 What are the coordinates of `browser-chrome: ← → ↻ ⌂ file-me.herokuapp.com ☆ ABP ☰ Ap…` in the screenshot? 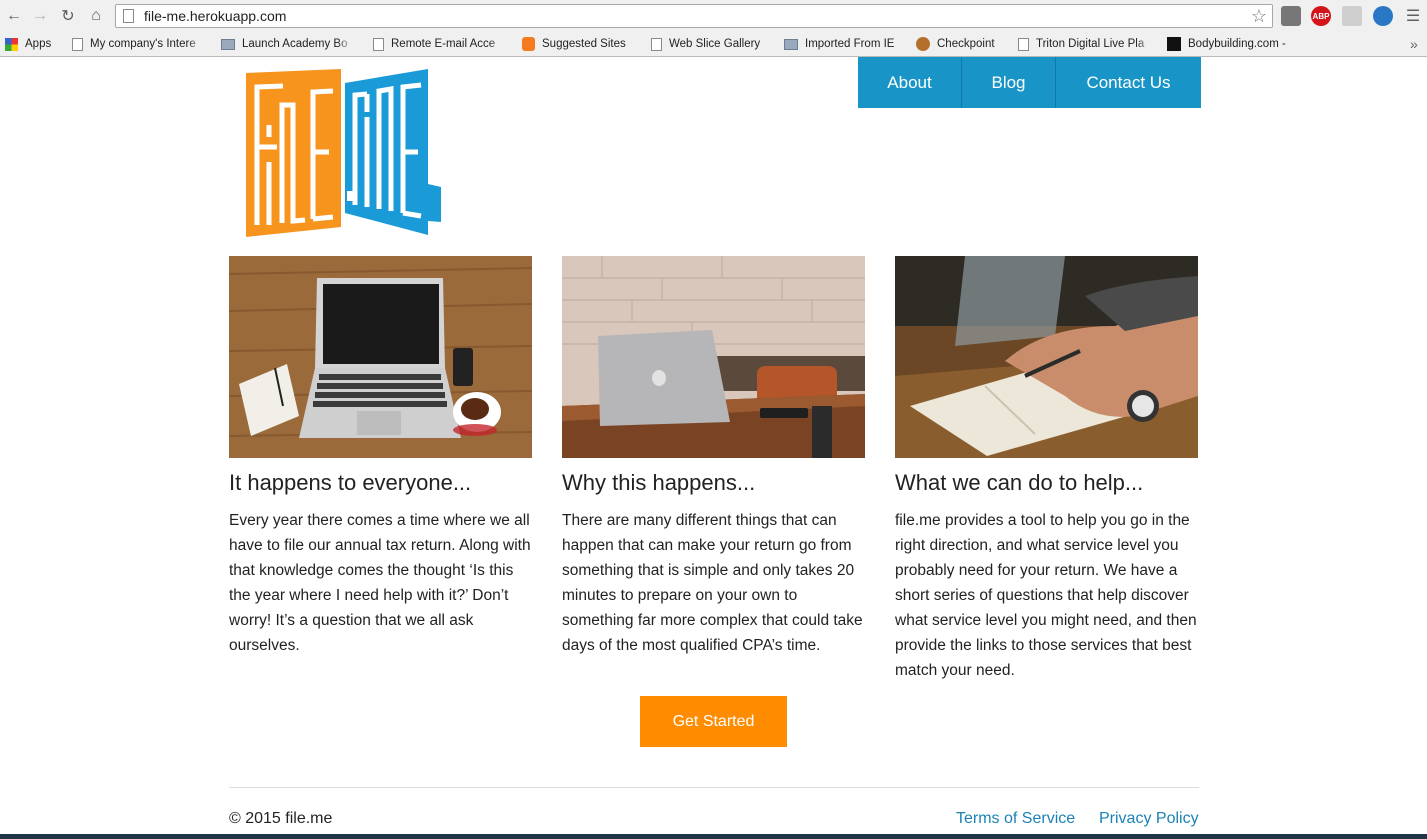 It's located at (713, 28).